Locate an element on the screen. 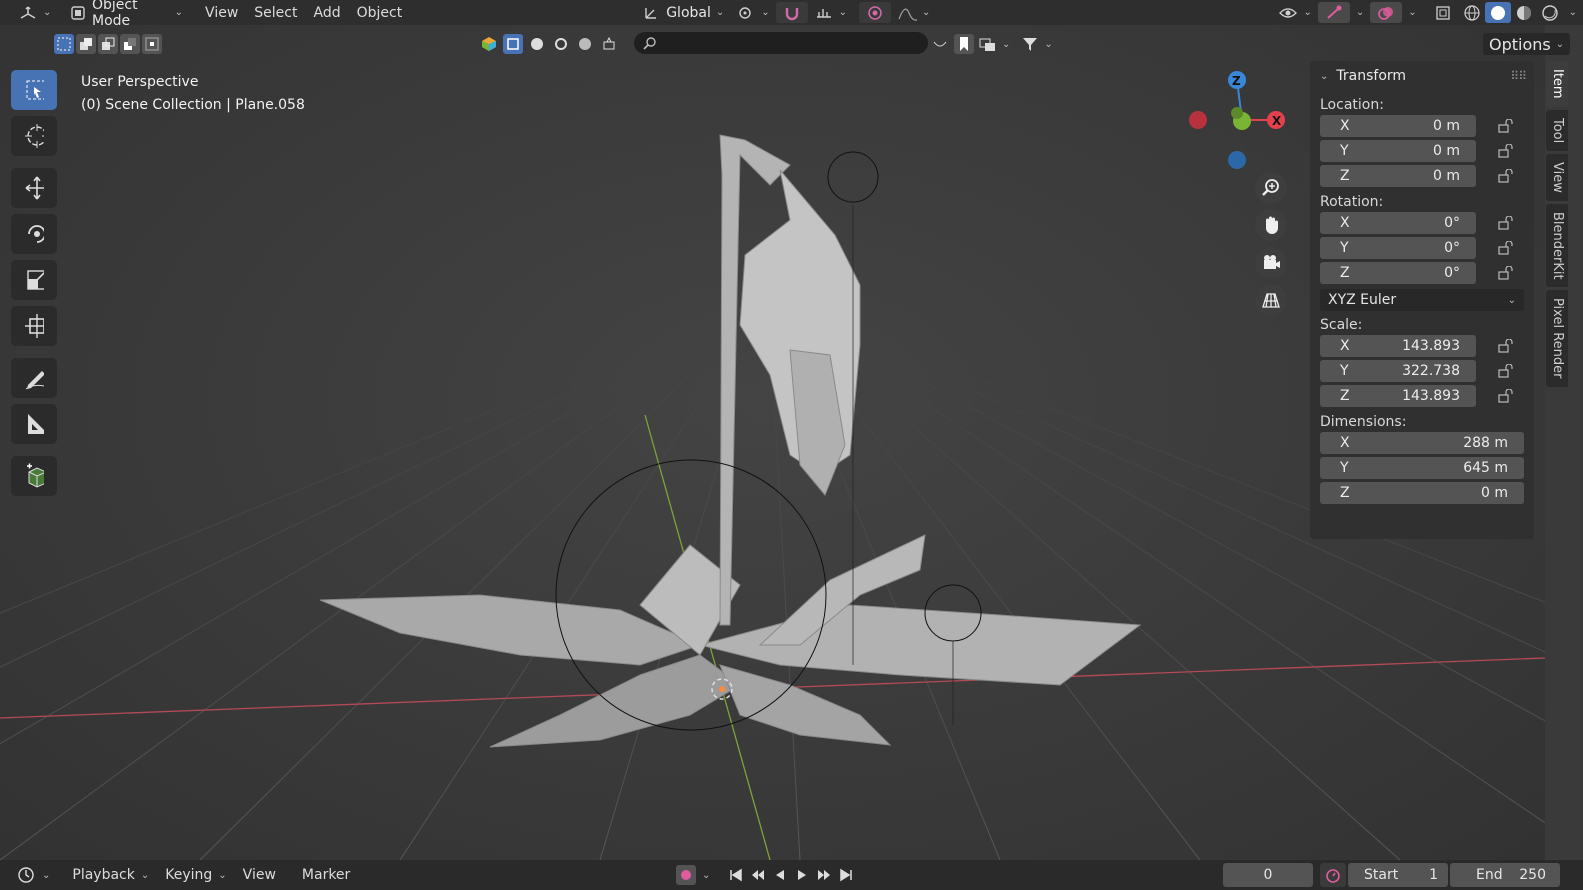 The width and height of the screenshot is (1583, 890). play-icon is located at coordinates (802, 875).